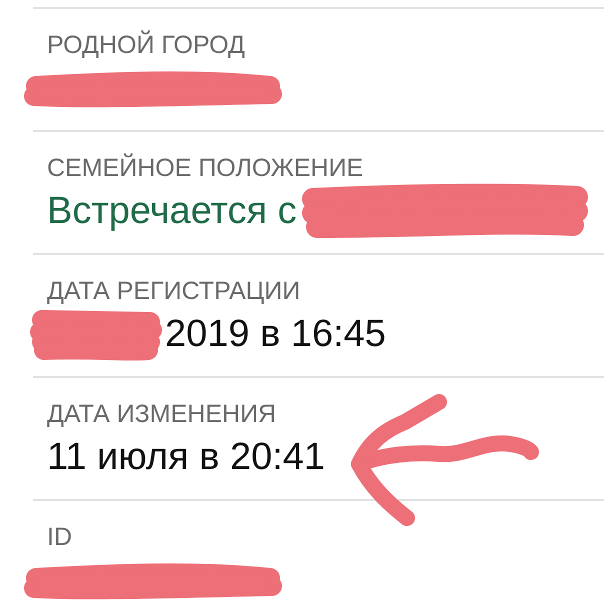 The image size is (604, 604). I want to click on field-label: ДАТА РЕГИСТРАЦИИ, so click(174, 291).